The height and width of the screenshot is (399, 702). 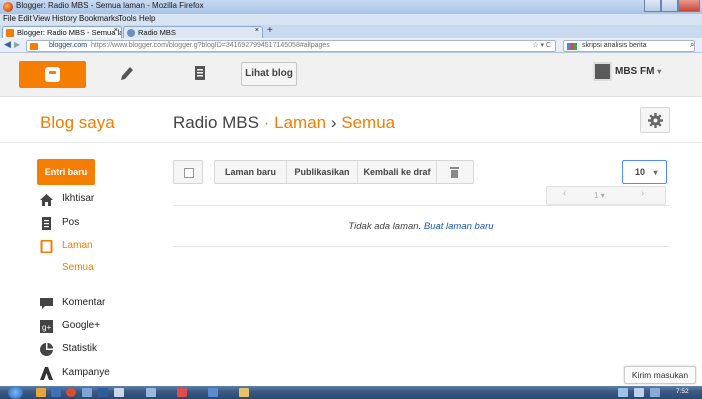 I want to click on back-icon: ◀, so click(x=7, y=44).